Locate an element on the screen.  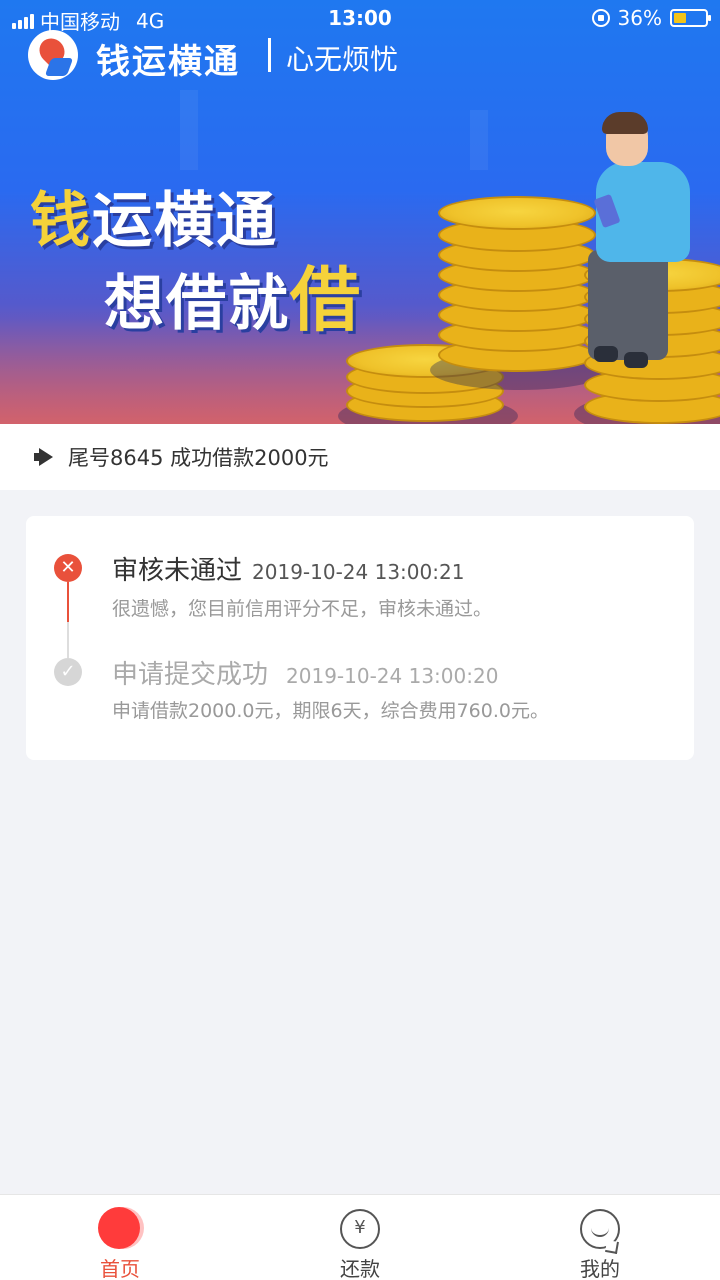
headline-text: 想借就 is located at coordinates (197, 304).